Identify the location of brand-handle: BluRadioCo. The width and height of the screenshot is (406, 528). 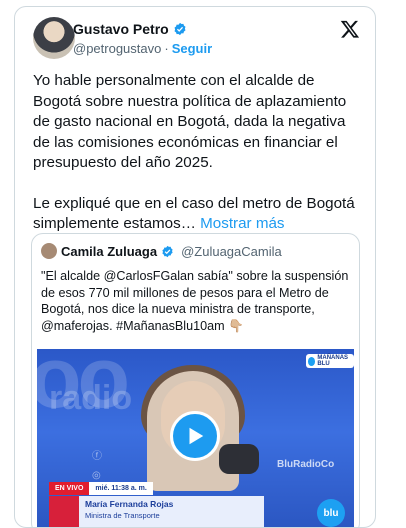
(306, 464).